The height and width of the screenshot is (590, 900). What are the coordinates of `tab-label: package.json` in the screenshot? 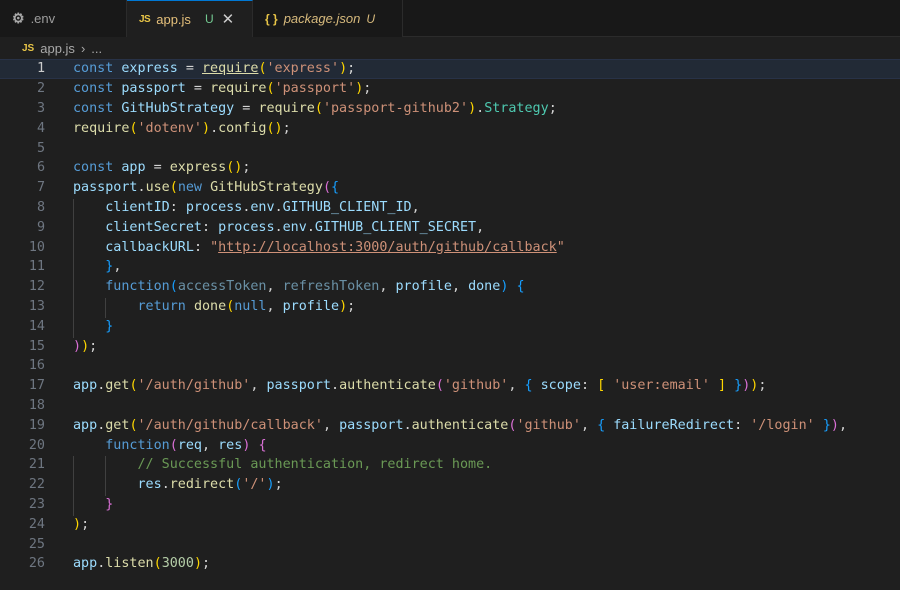 It's located at (322, 18).